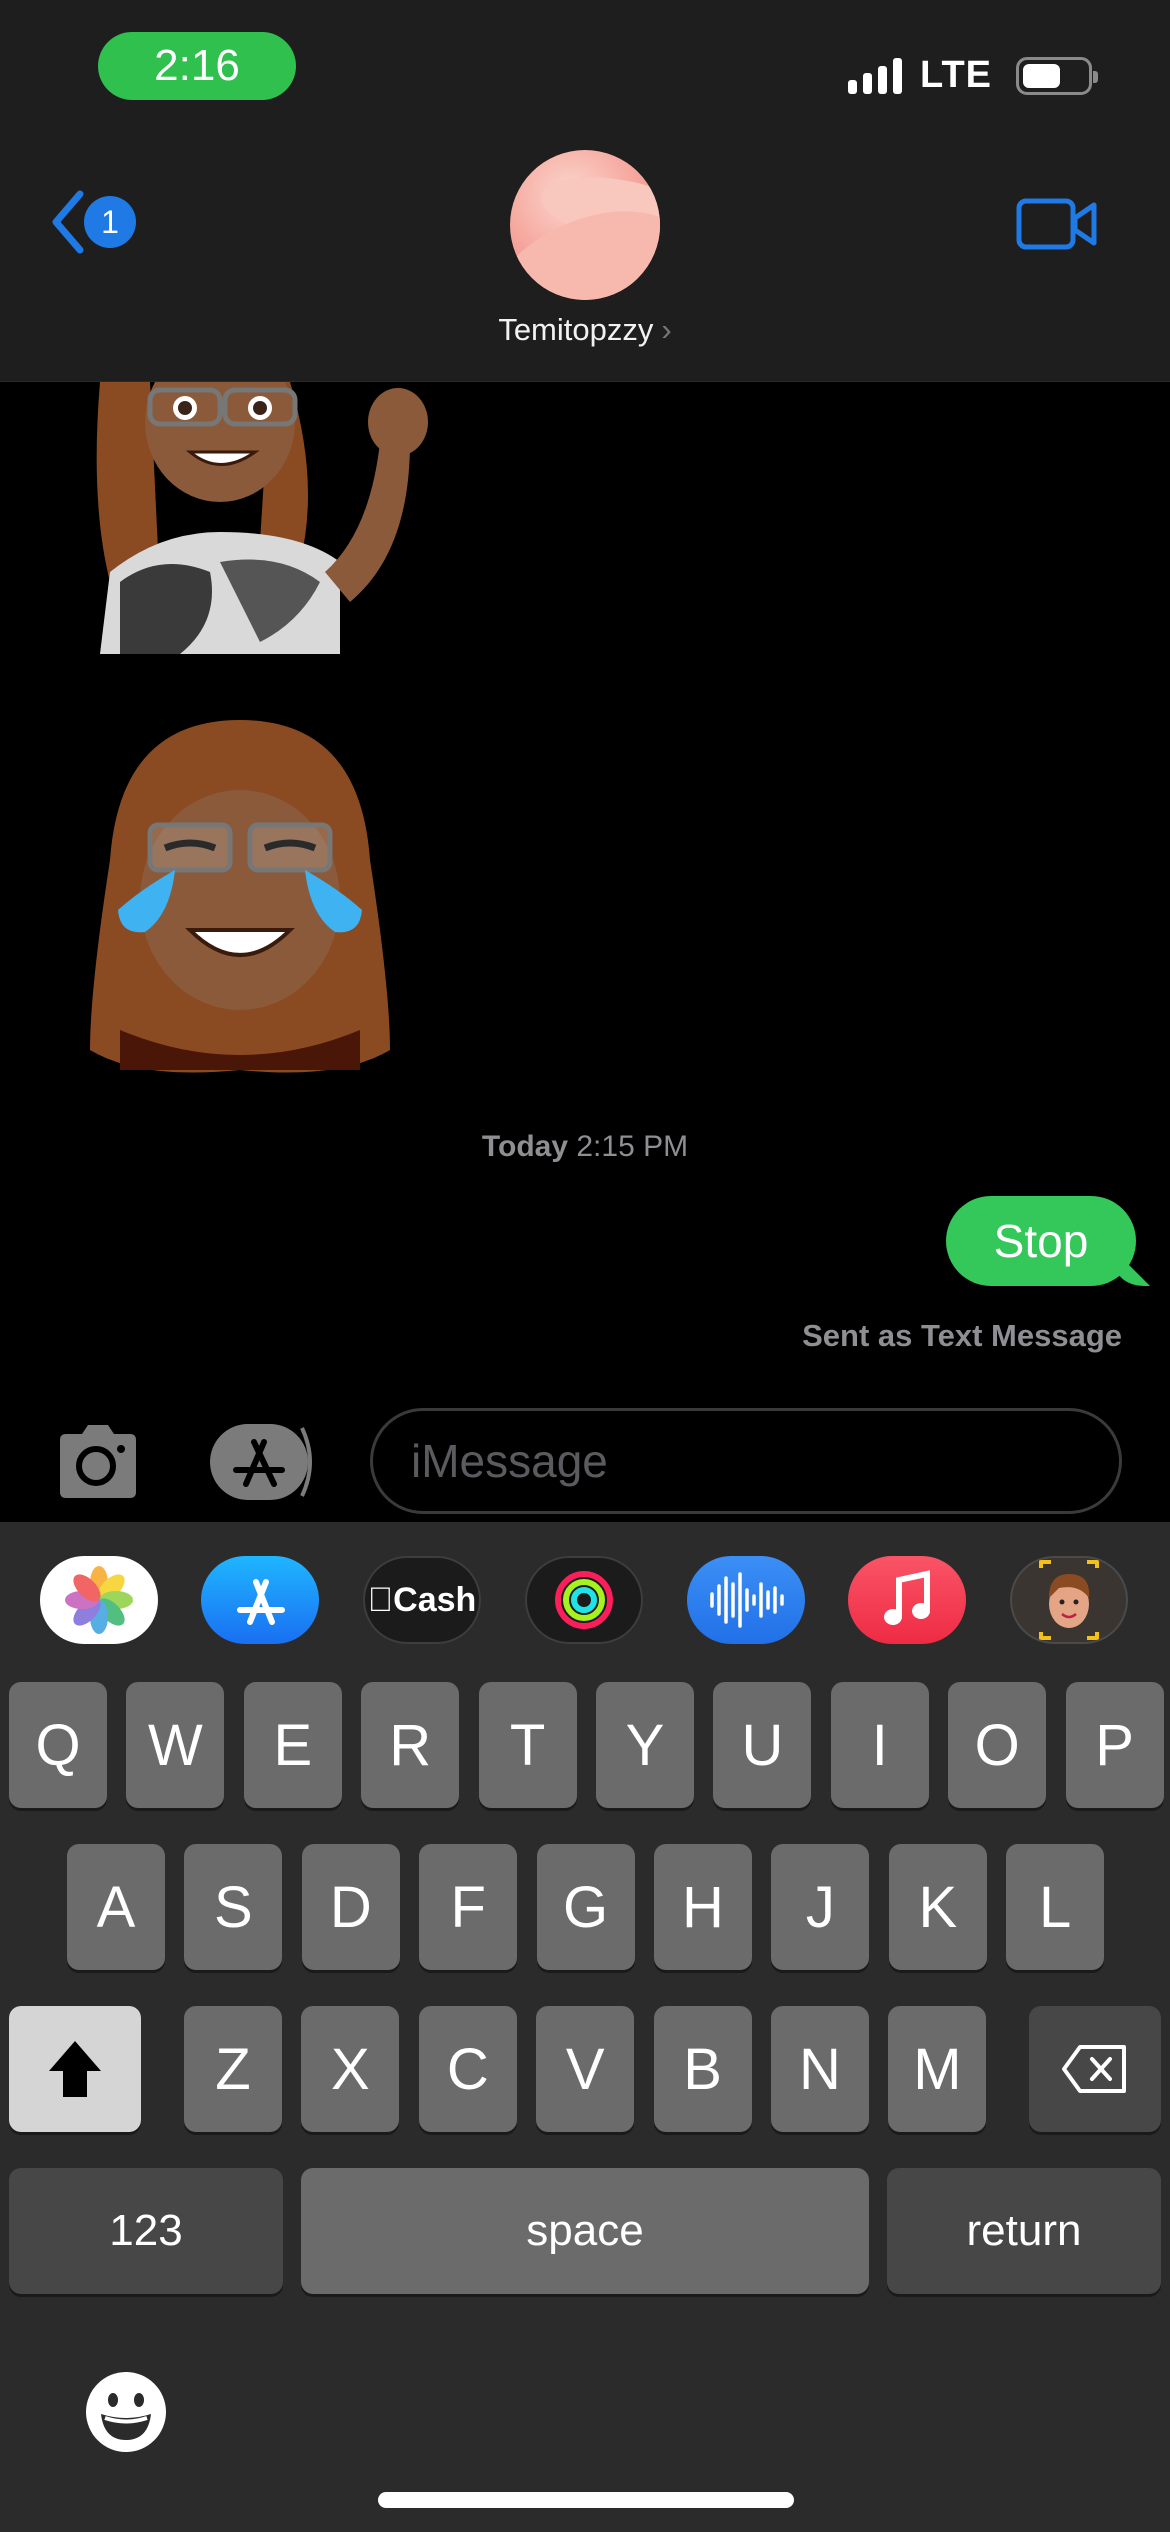 Image resolution: width=1170 pixels, height=2532 pixels. I want to click on contact-name: Temitopzzy, so click(576, 329).